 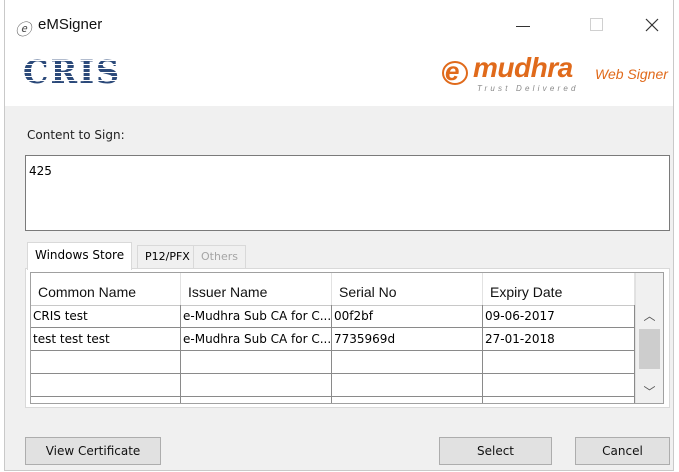 I want to click on column-header-expiry-date: Expiry Date, so click(x=559, y=289).